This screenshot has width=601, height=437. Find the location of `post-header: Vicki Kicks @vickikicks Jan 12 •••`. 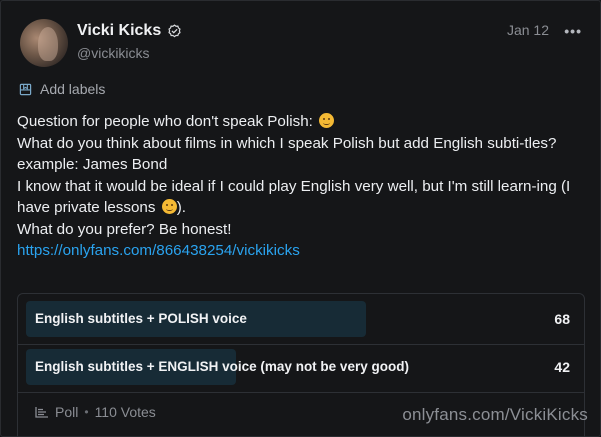

post-header: Vicki Kicks @vickikicks Jan 12 ••• is located at coordinates (300, 44).